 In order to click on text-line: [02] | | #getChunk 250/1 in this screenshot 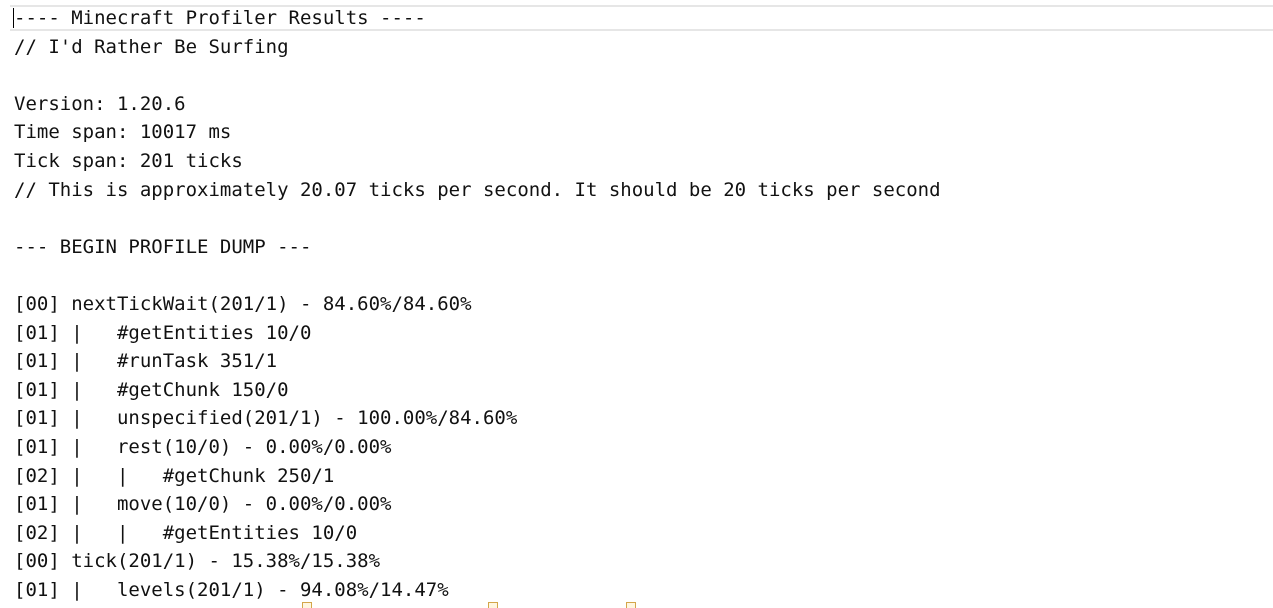, I will do `click(477, 476)`.